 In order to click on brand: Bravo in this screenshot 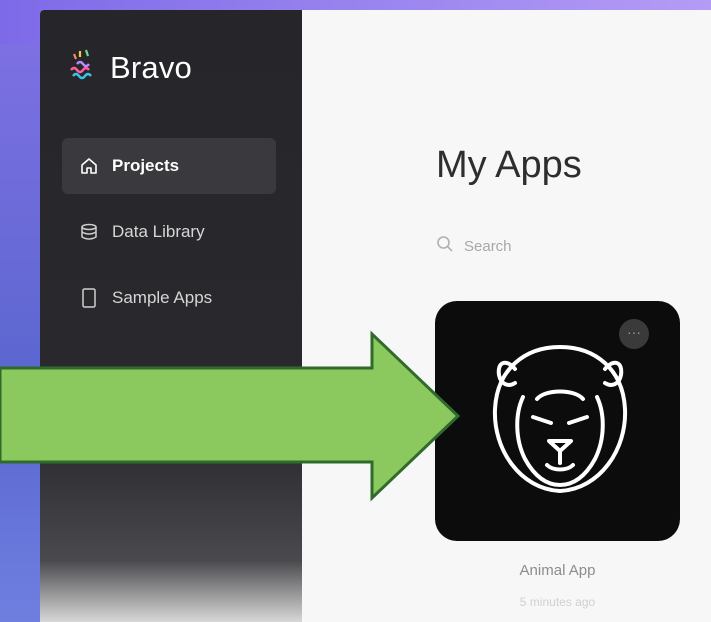, I will do `click(130, 67)`.